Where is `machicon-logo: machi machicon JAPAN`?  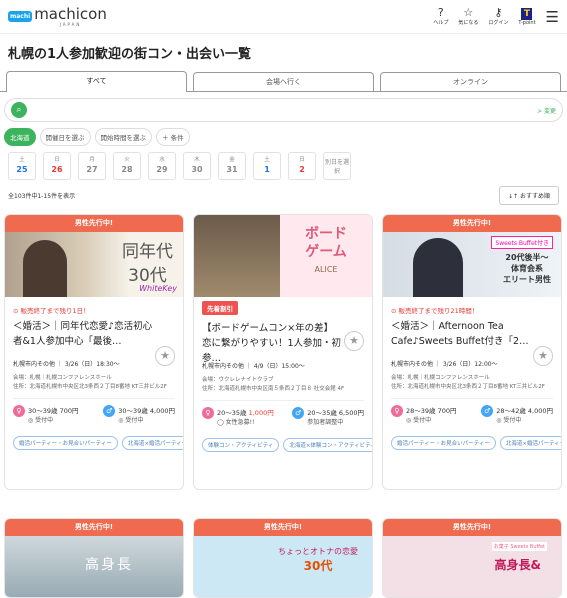 machicon-logo: machi machicon JAPAN is located at coordinates (57, 15).